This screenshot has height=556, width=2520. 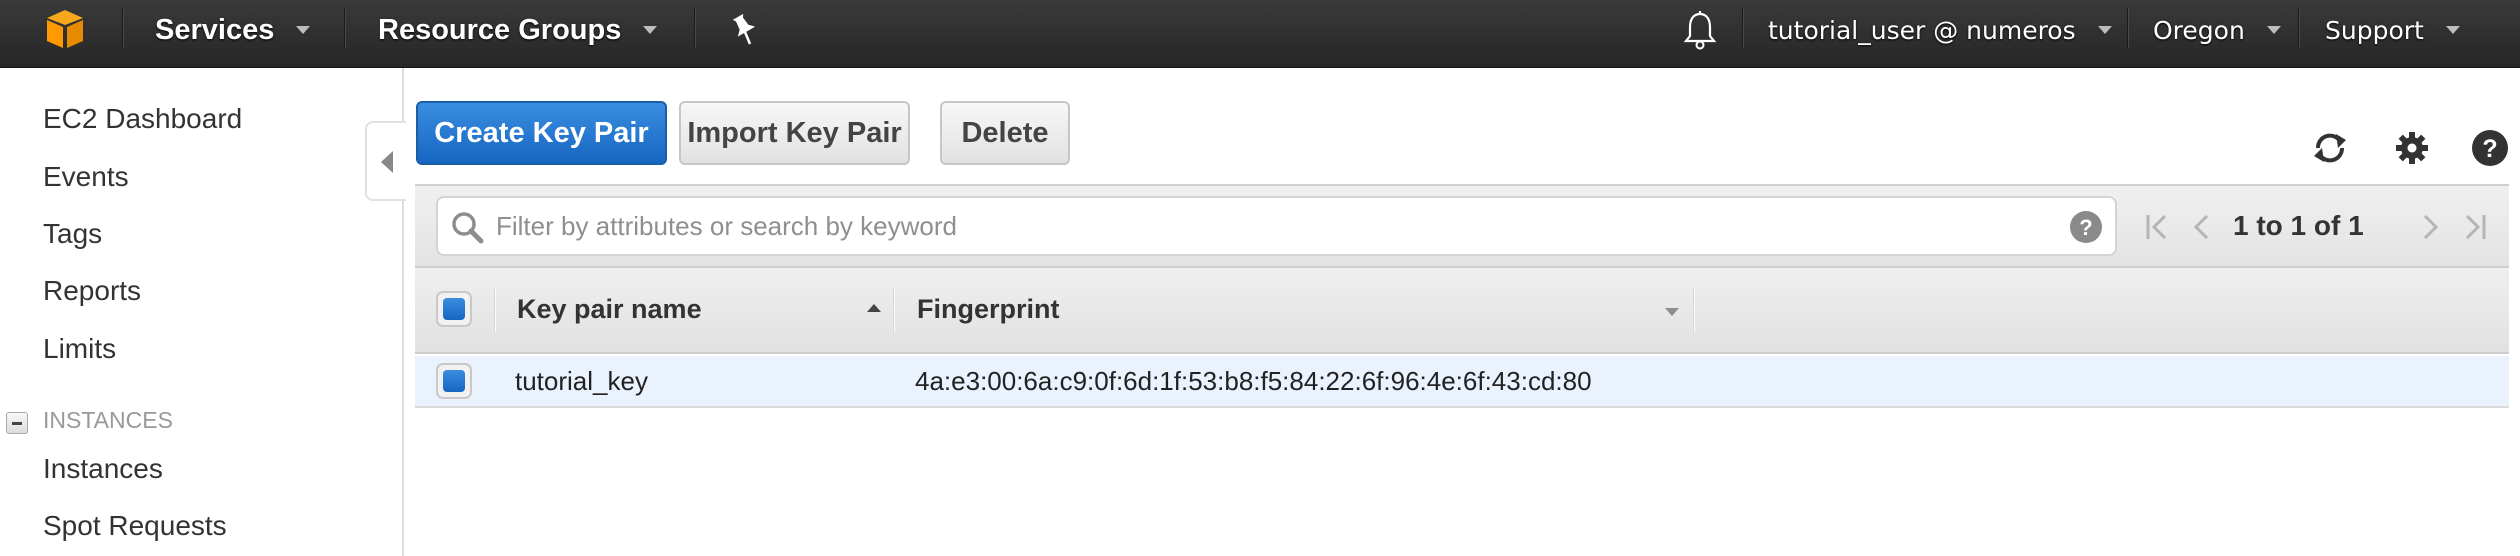 What do you see at coordinates (1922, 30) in the screenshot?
I see `account-label: tutorial_user @ numeros` at bounding box center [1922, 30].